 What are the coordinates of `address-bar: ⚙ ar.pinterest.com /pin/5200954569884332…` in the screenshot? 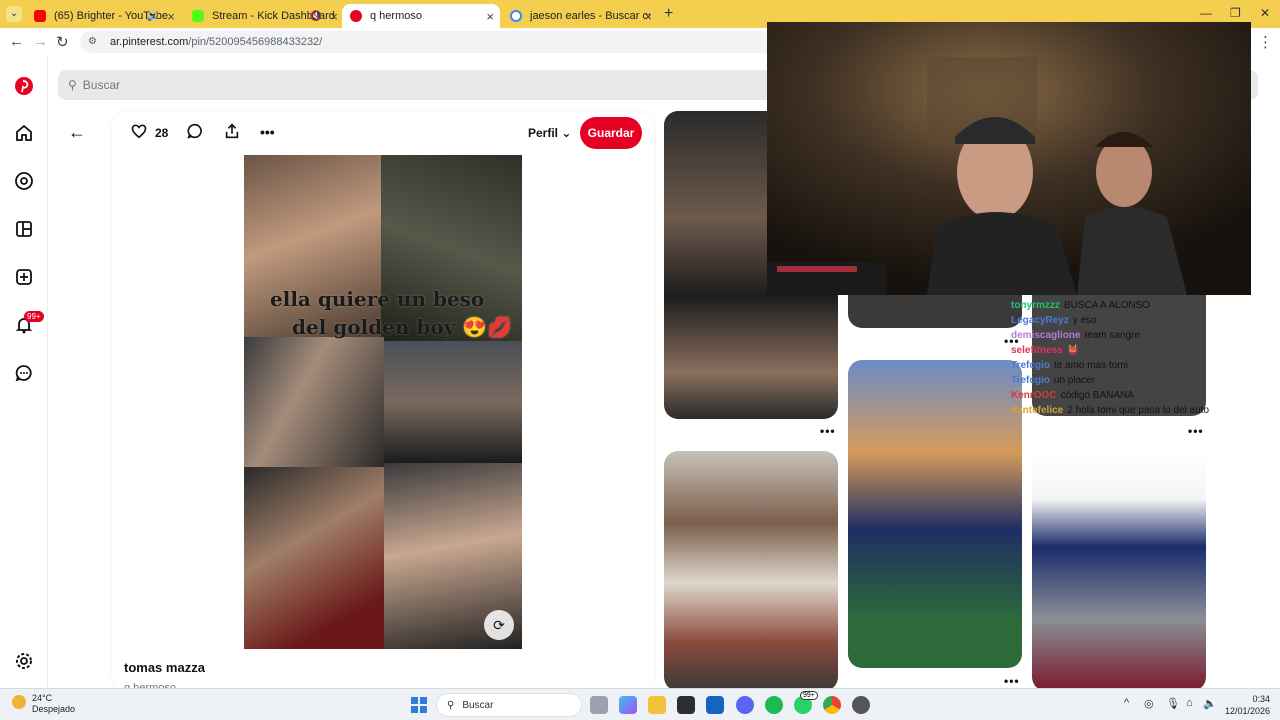 It's located at (430, 42).